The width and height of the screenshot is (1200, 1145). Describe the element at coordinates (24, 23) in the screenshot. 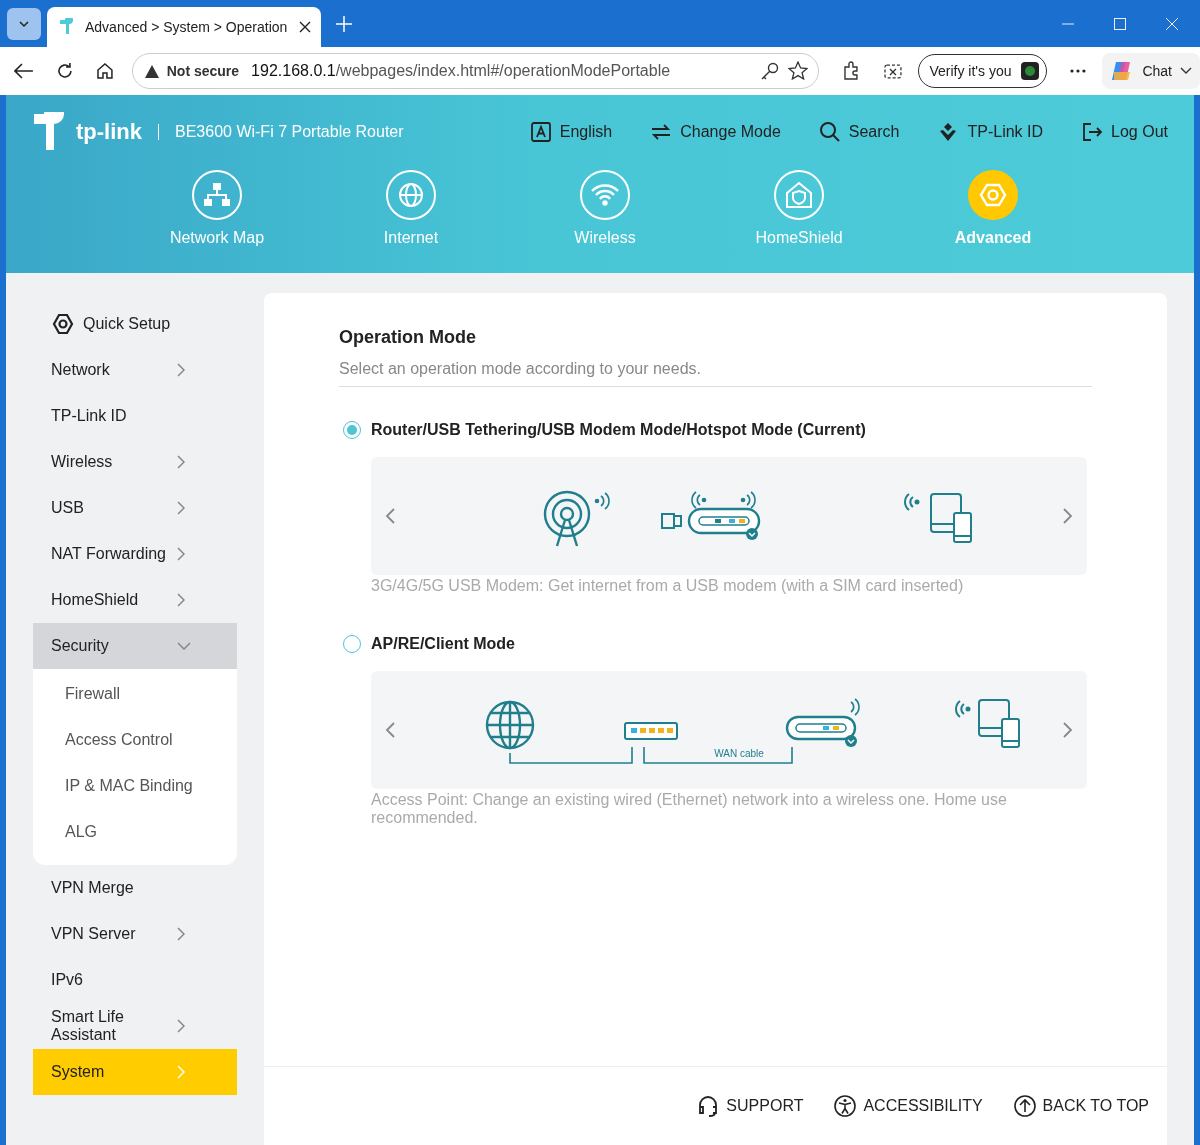

I see `tab-menu-button` at that location.